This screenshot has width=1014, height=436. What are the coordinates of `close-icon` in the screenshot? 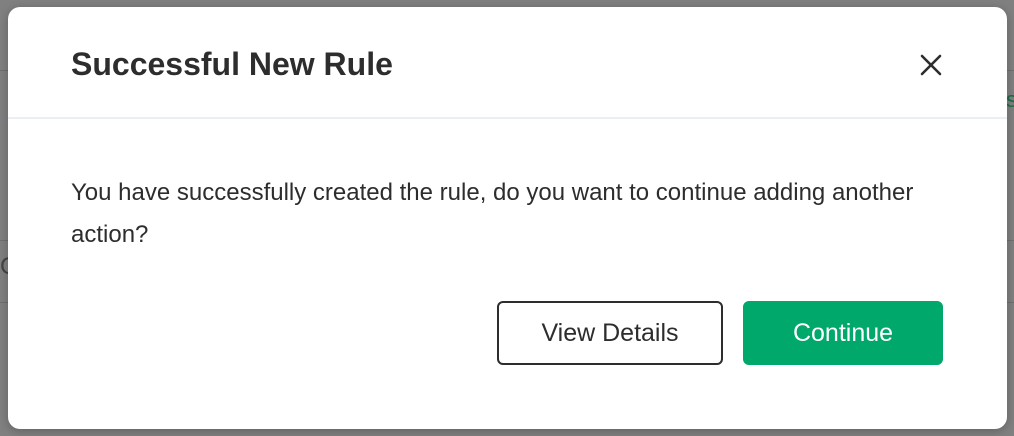 It's located at (931, 65).